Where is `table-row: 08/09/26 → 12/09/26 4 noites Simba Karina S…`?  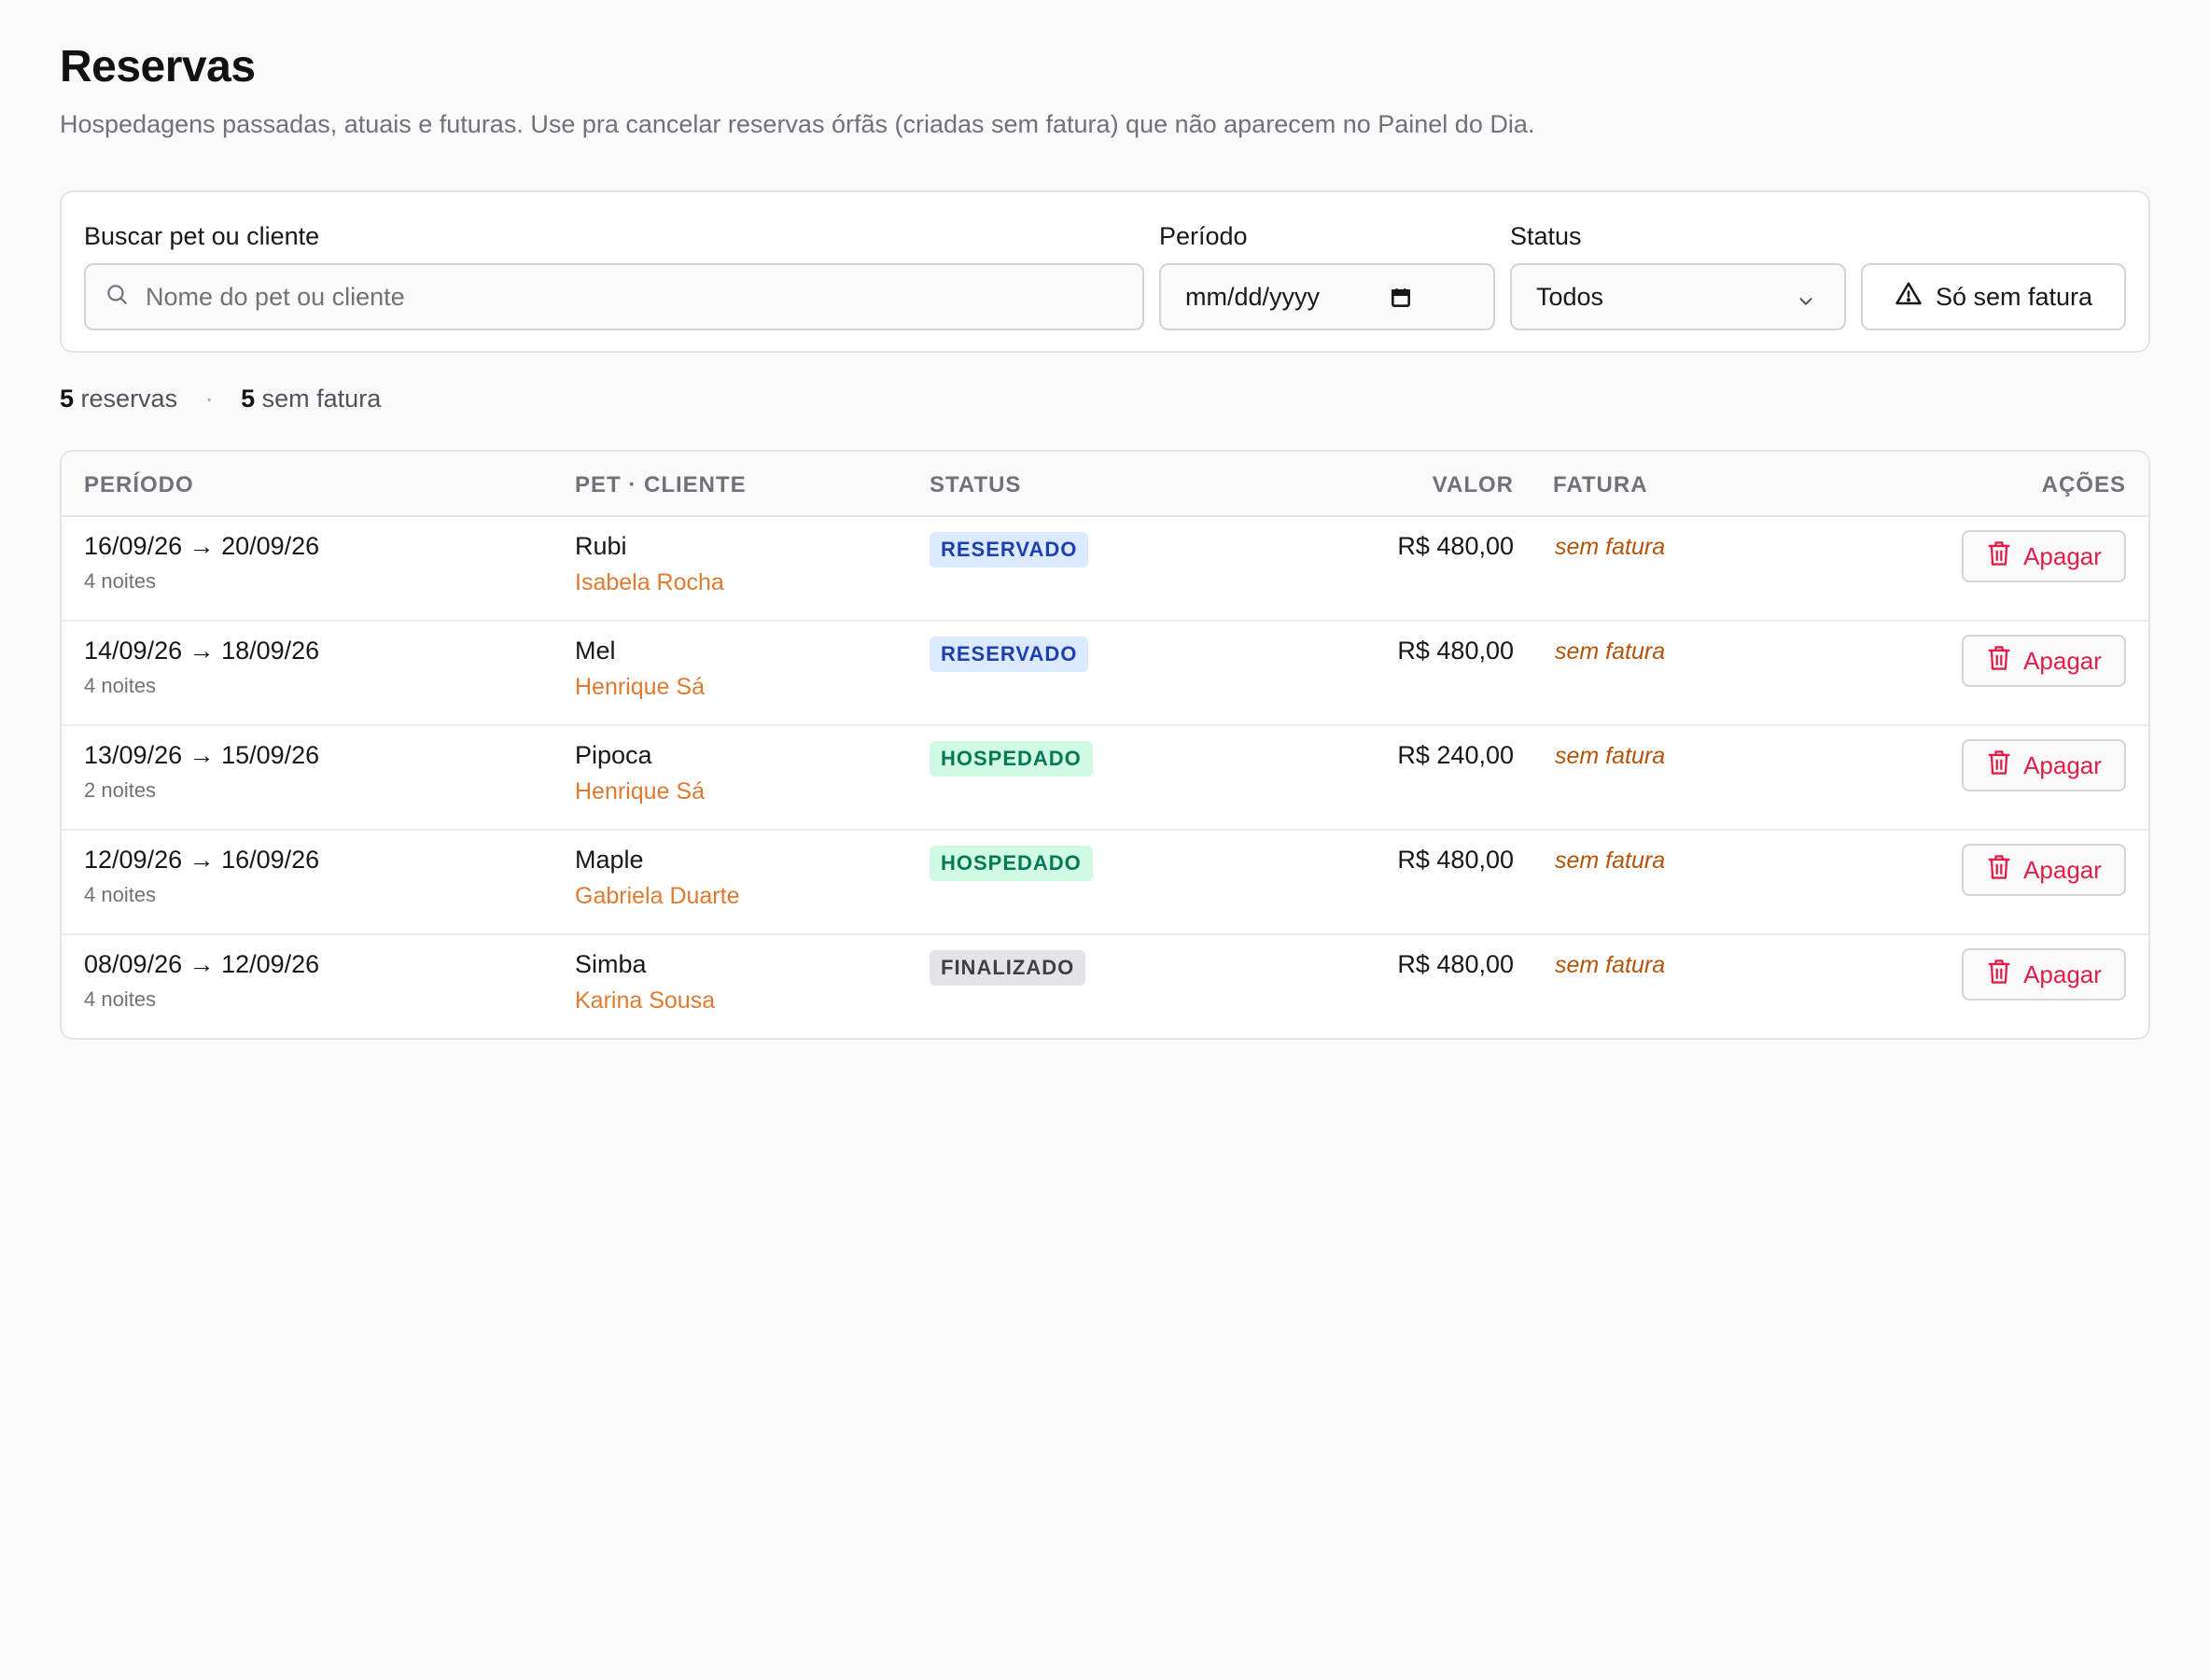 table-row: 08/09/26 → 12/09/26 4 noites Simba Karina S… is located at coordinates (1105, 987).